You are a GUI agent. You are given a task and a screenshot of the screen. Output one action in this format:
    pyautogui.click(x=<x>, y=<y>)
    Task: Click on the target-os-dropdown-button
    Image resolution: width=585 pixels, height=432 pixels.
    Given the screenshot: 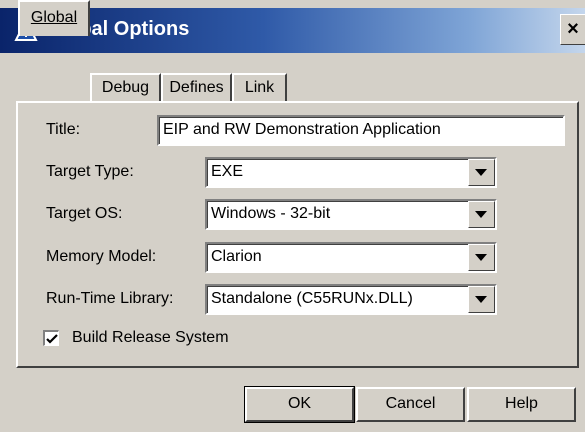 What is the action you would take?
    pyautogui.click(x=481, y=214)
    